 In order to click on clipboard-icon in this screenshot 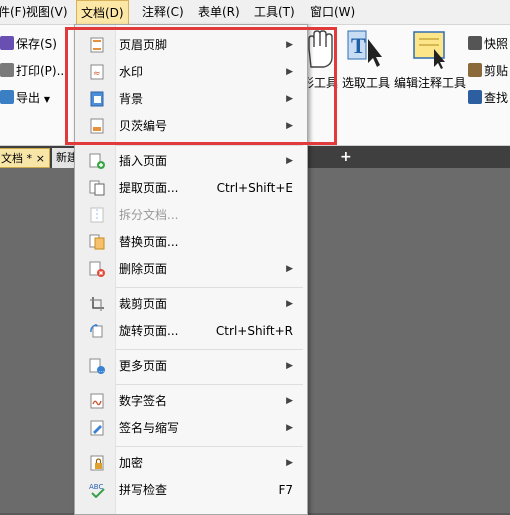, I will do `click(475, 70)`.